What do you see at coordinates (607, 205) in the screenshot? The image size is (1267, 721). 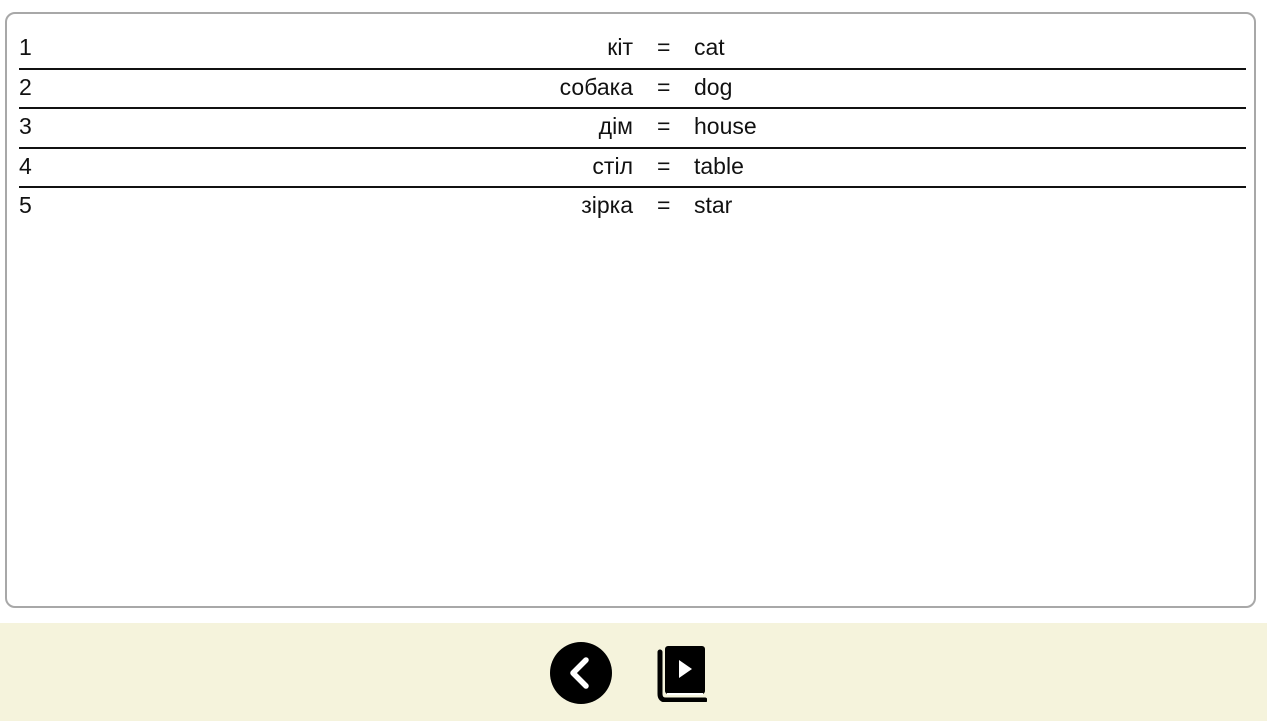 I see `source-word: зірка` at bounding box center [607, 205].